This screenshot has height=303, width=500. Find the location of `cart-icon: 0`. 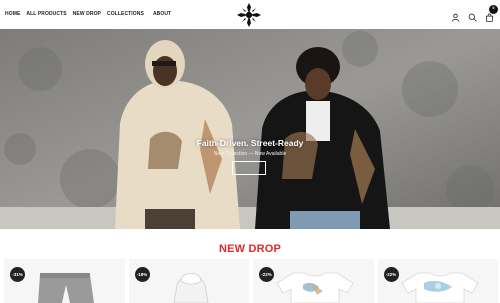

cart-icon: 0 is located at coordinates (491, 13).